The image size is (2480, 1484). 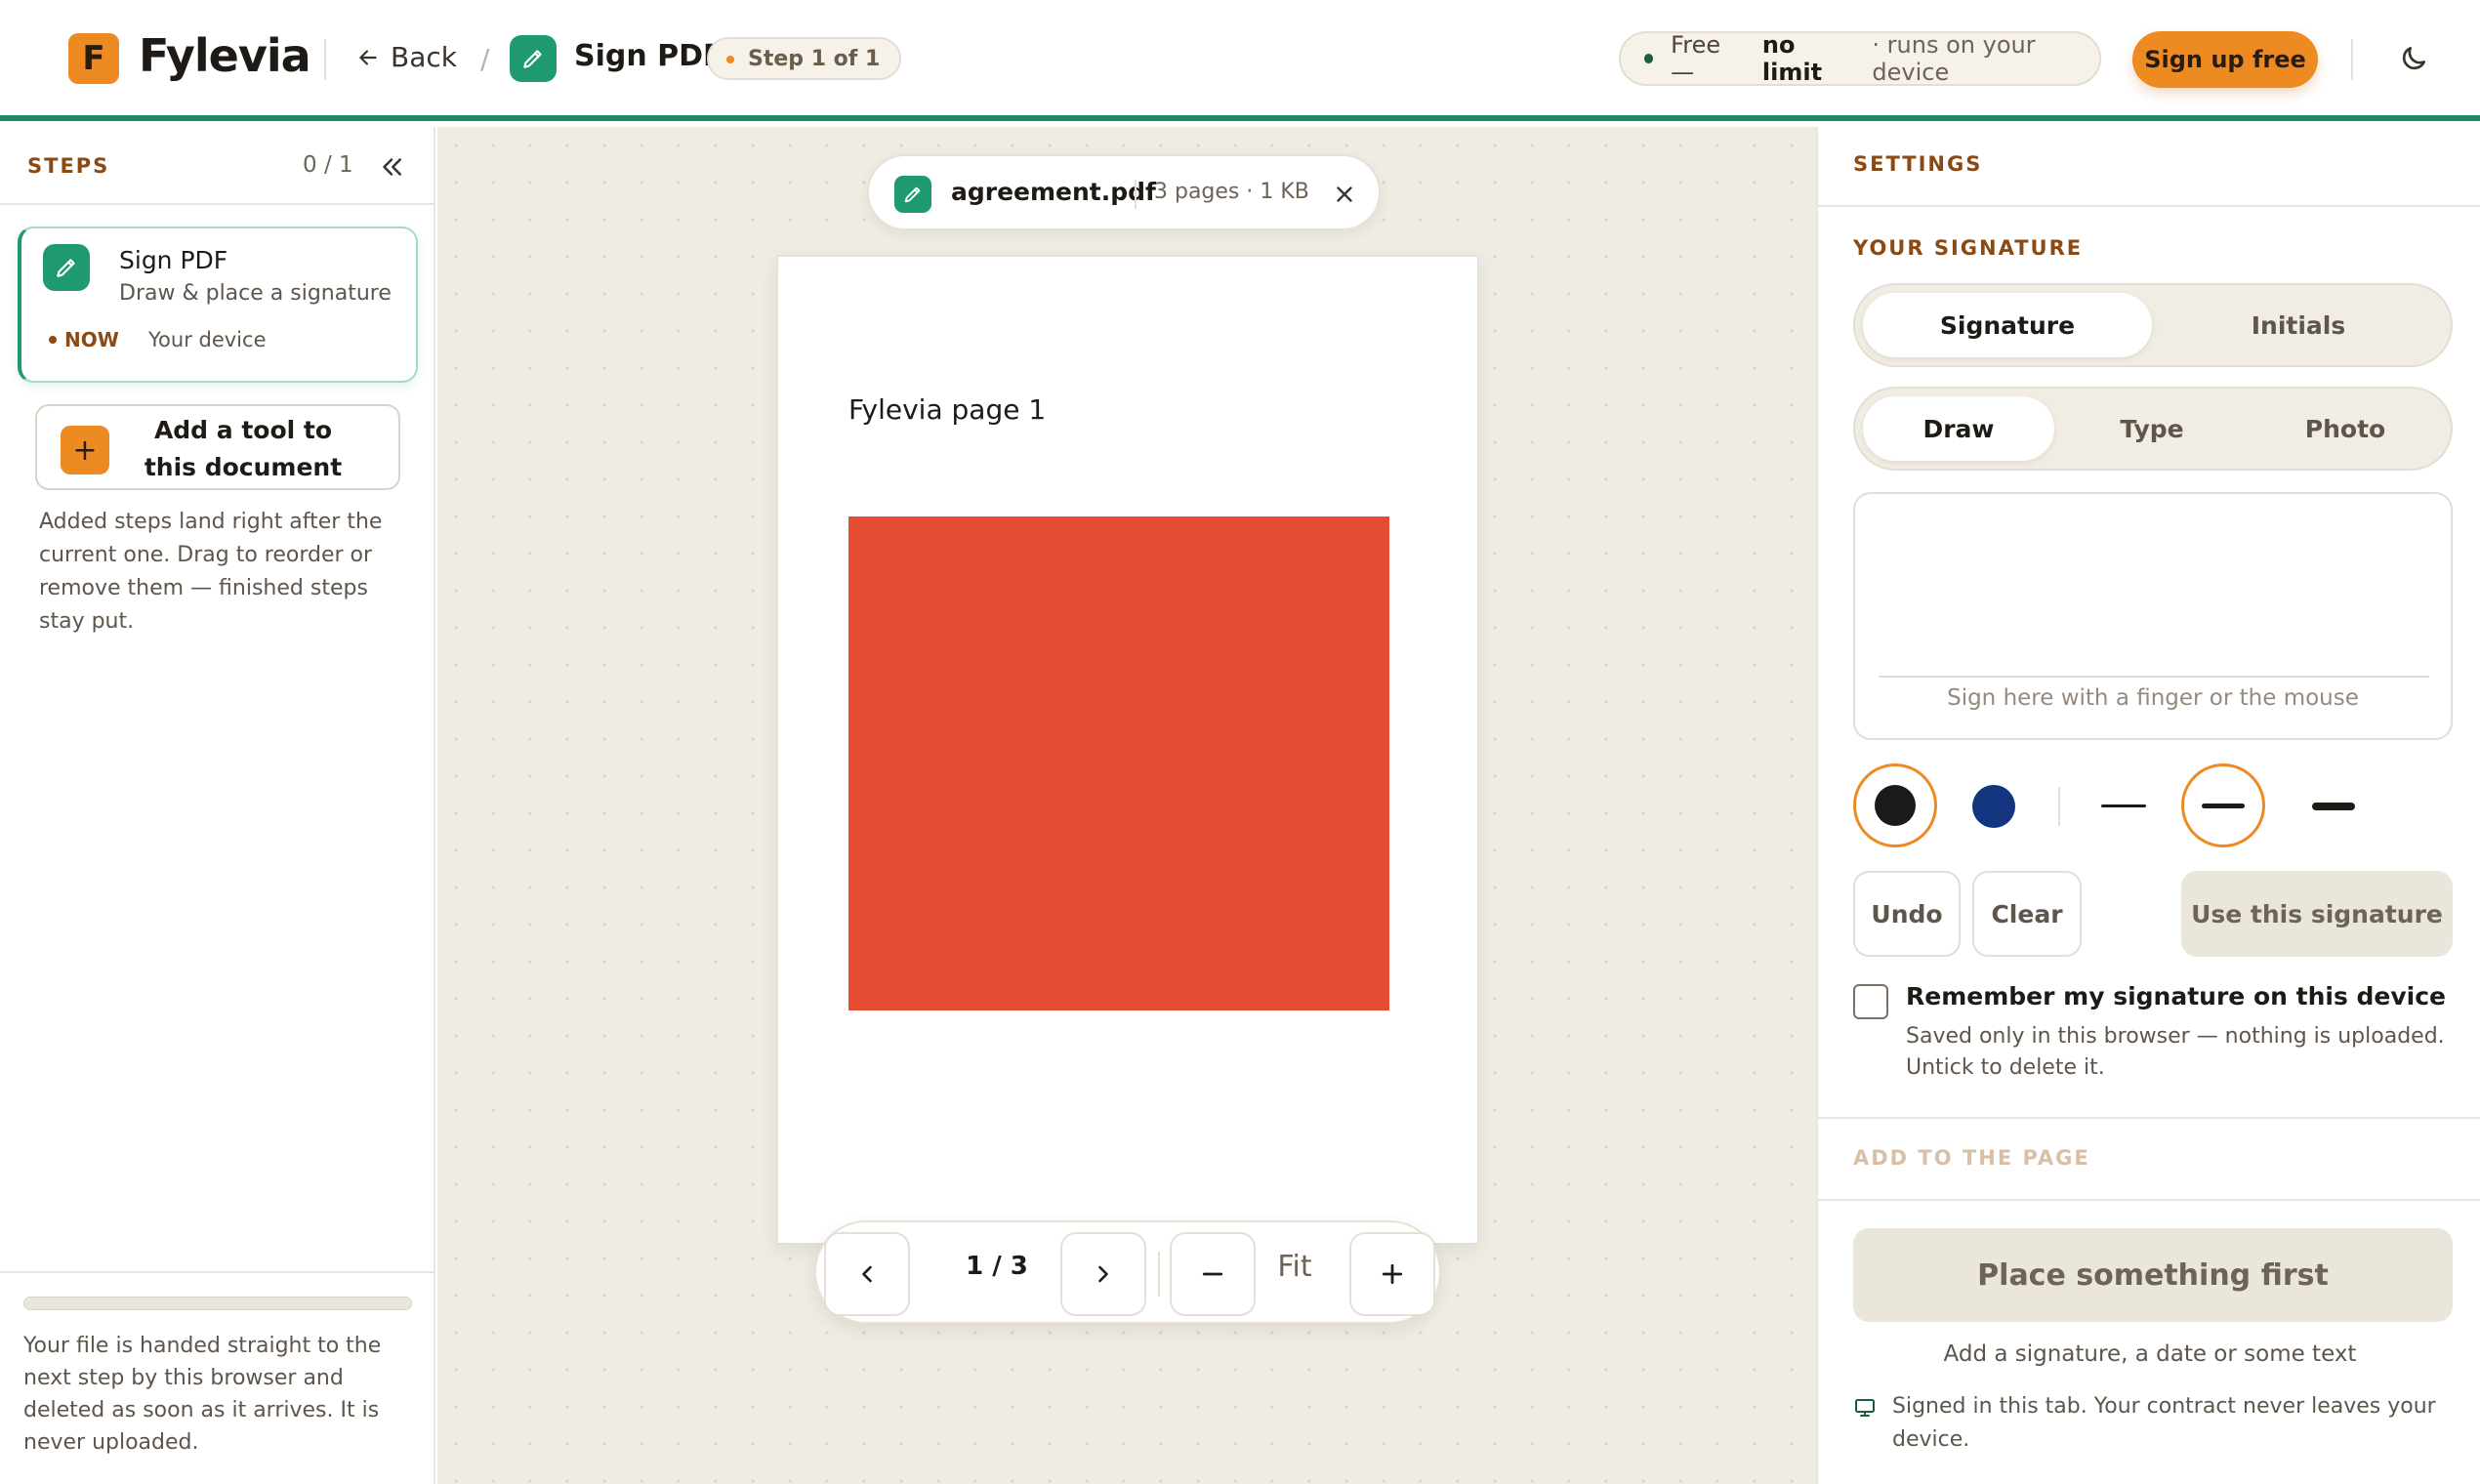 I want to click on page-indicator: 1 / 3, so click(x=997, y=1267).